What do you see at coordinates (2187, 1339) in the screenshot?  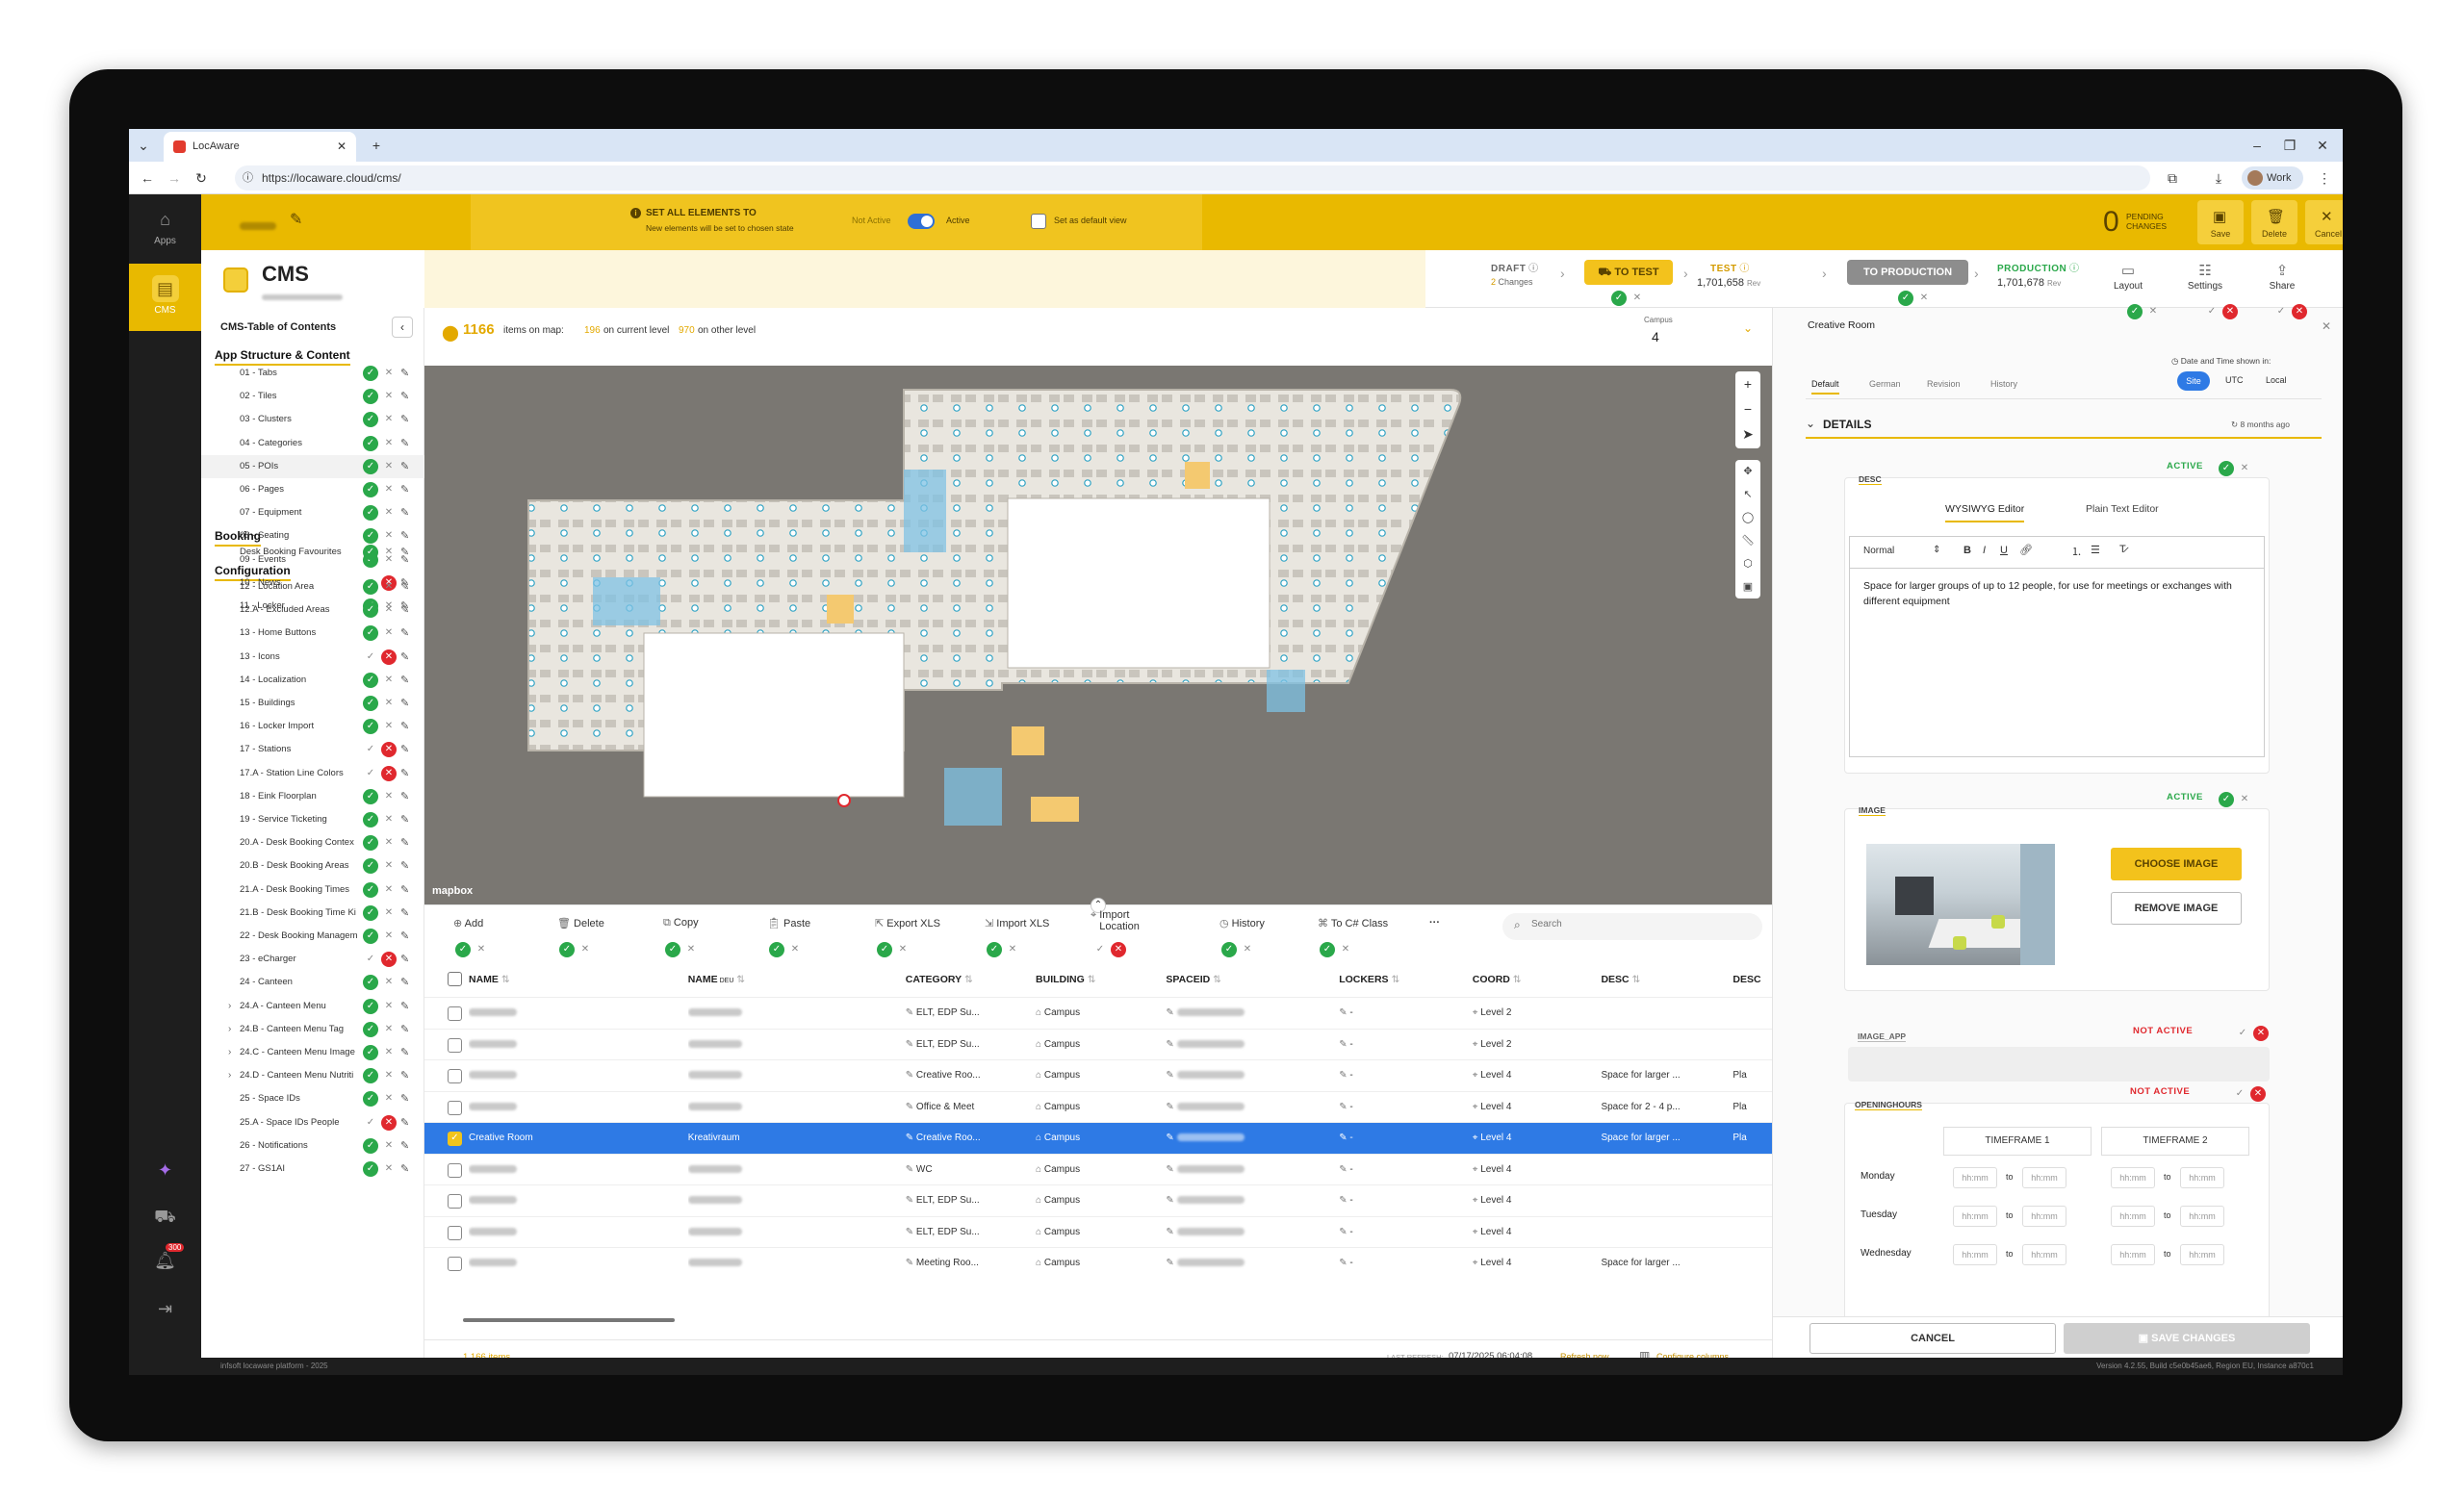 I see `save-changes-button: ▣ SAVE CHANGES` at bounding box center [2187, 1339].